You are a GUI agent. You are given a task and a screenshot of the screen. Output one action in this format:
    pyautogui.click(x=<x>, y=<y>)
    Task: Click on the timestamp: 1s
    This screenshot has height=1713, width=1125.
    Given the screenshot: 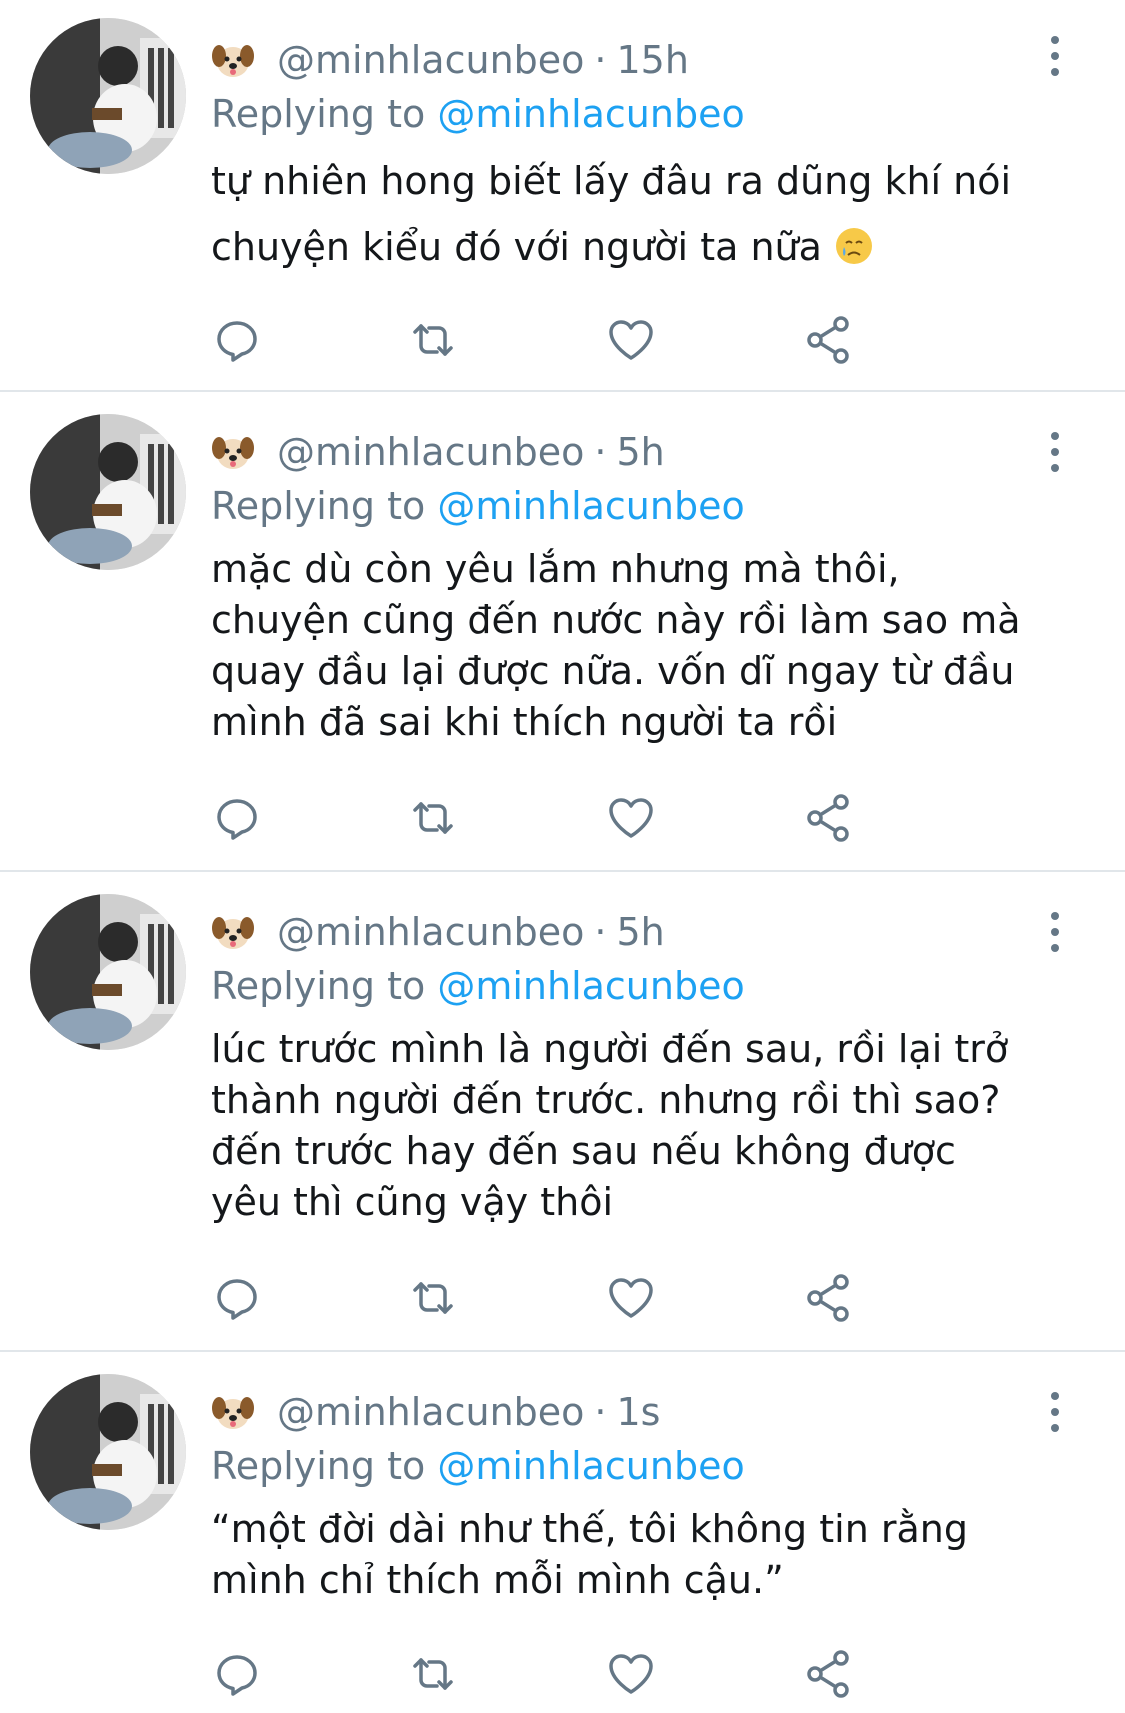 What is the action you would take?
    pyautogui.click(x=639, y=1412)
    